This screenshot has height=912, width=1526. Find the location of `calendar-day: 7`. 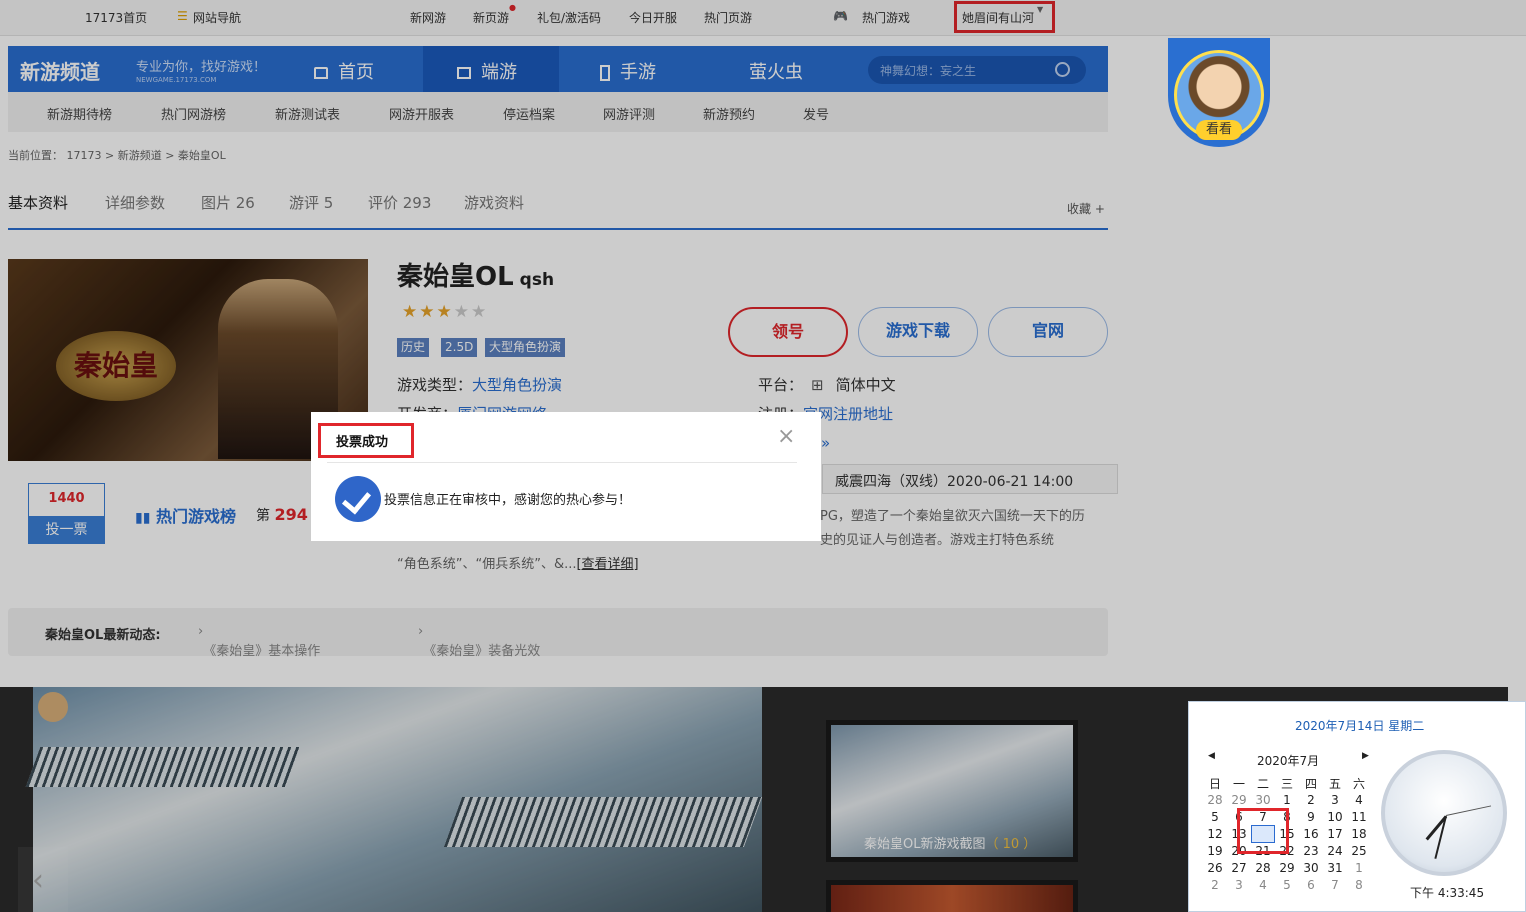

calendar-day: 7 is located at coordinates (1335, 885).